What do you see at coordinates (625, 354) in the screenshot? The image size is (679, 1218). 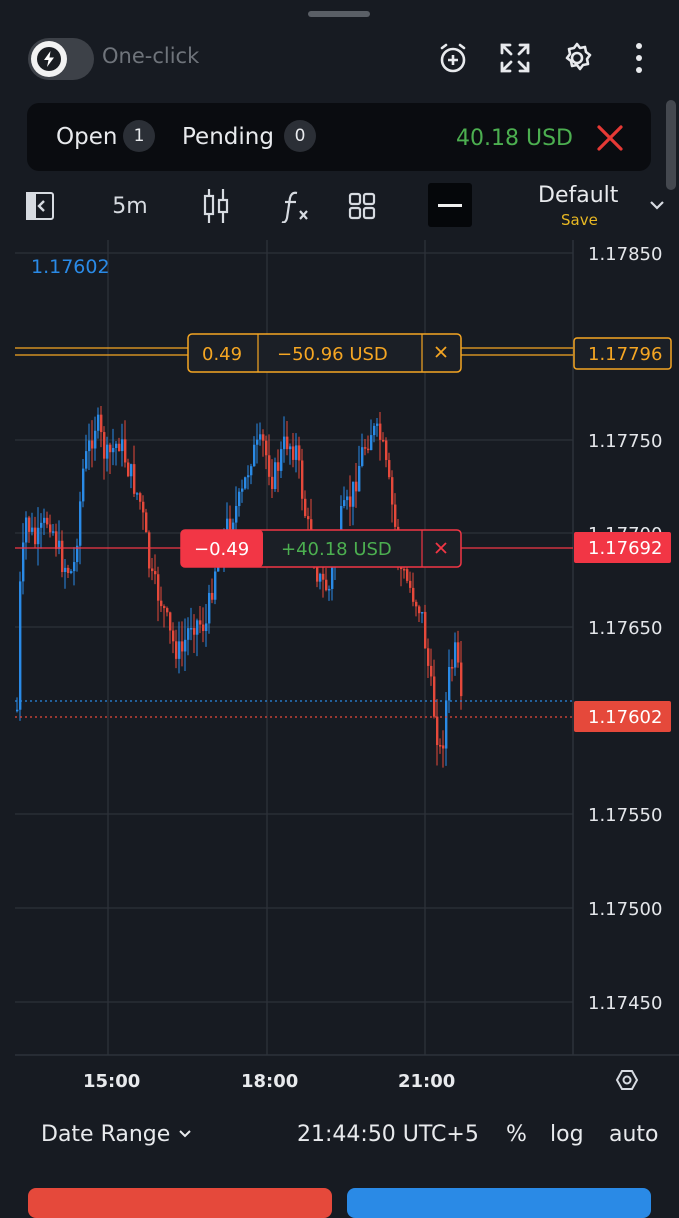 I see `tp-price: 1.17796` at bounding box center [625, 354].